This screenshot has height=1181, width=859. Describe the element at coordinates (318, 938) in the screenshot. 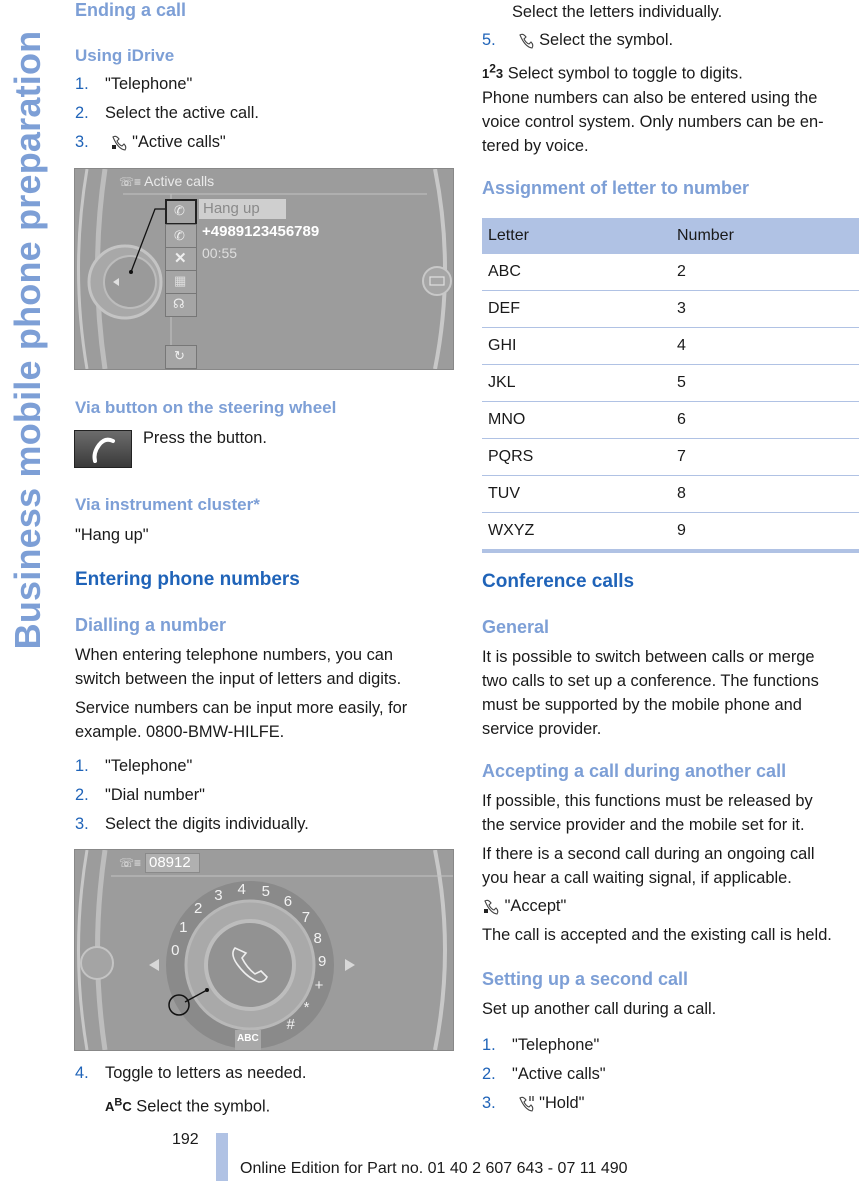

I see `dial-digit: 8` at that location.